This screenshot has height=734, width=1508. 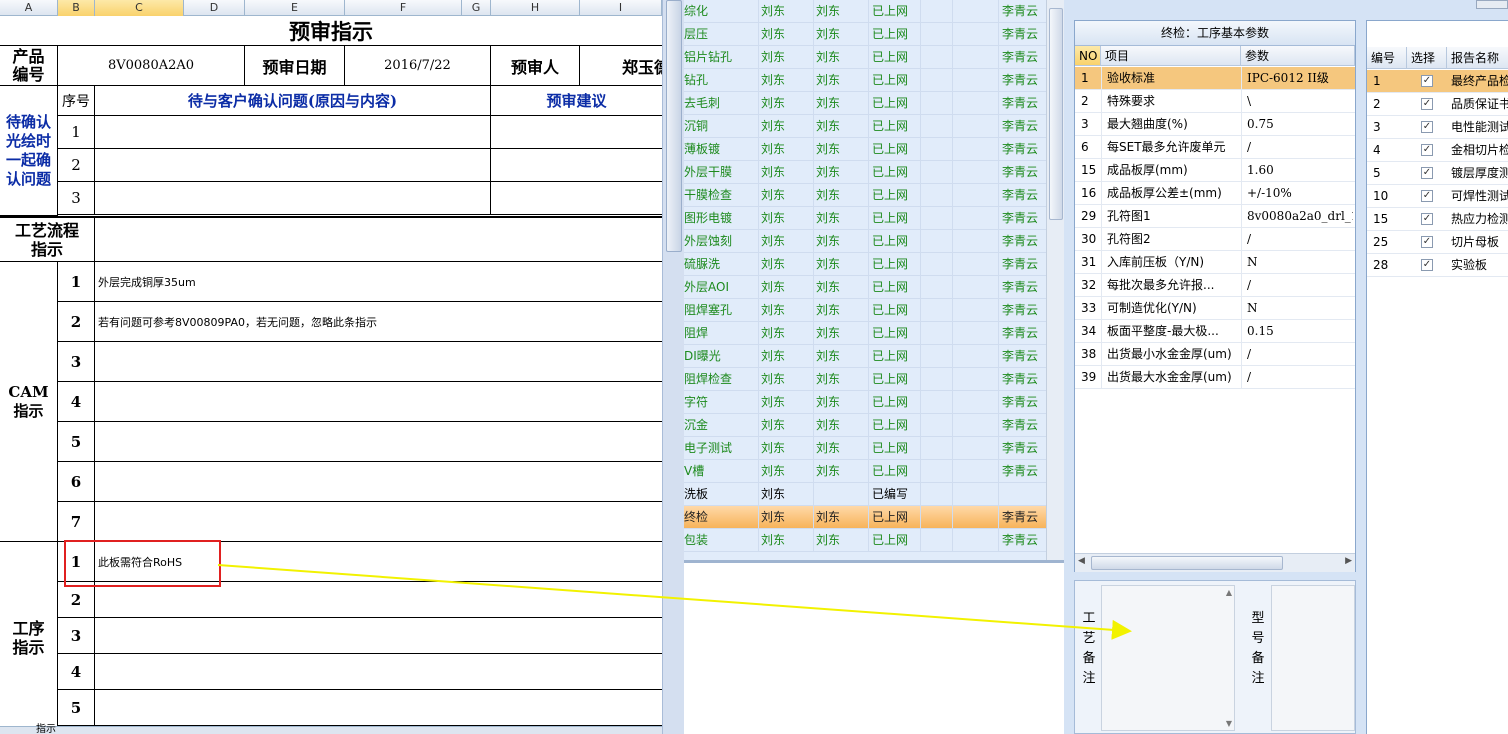 What do you see at coordinates (29, 8) in the screenshot?
I see `column-header-a: A` at bounding box center [29, 8].